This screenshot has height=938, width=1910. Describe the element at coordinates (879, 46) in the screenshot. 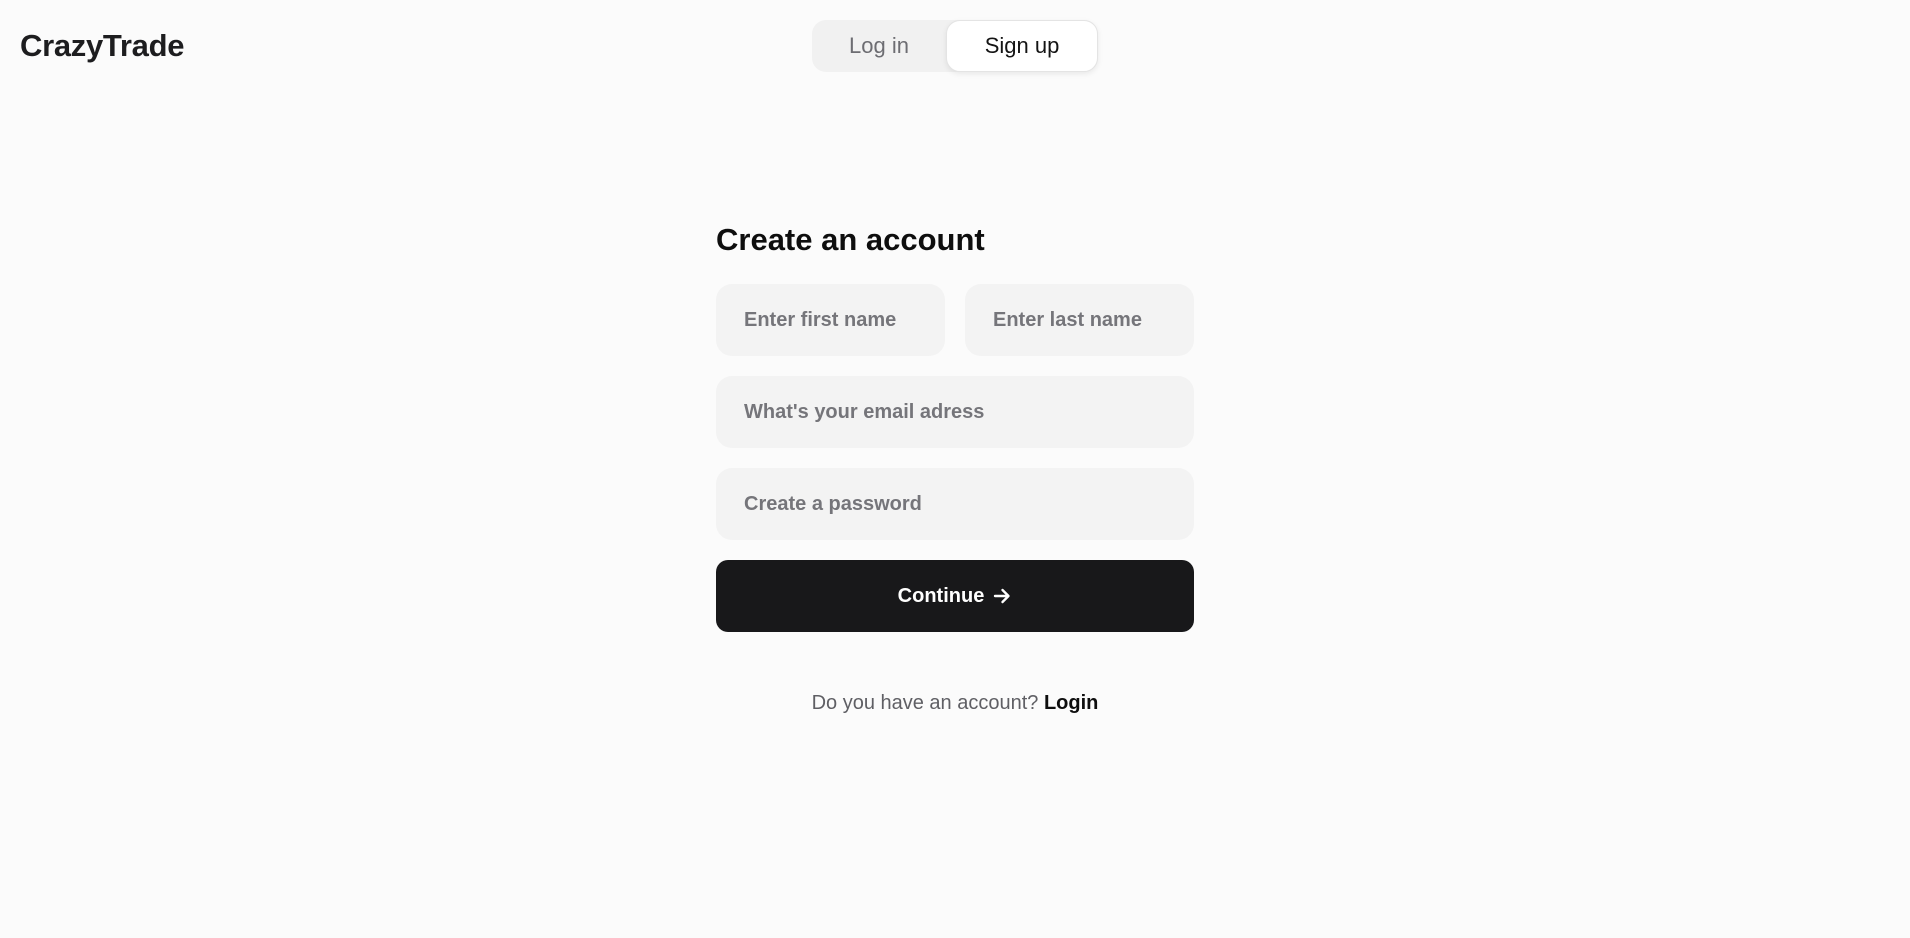

I see `tab-log-in: Log in` at that location.